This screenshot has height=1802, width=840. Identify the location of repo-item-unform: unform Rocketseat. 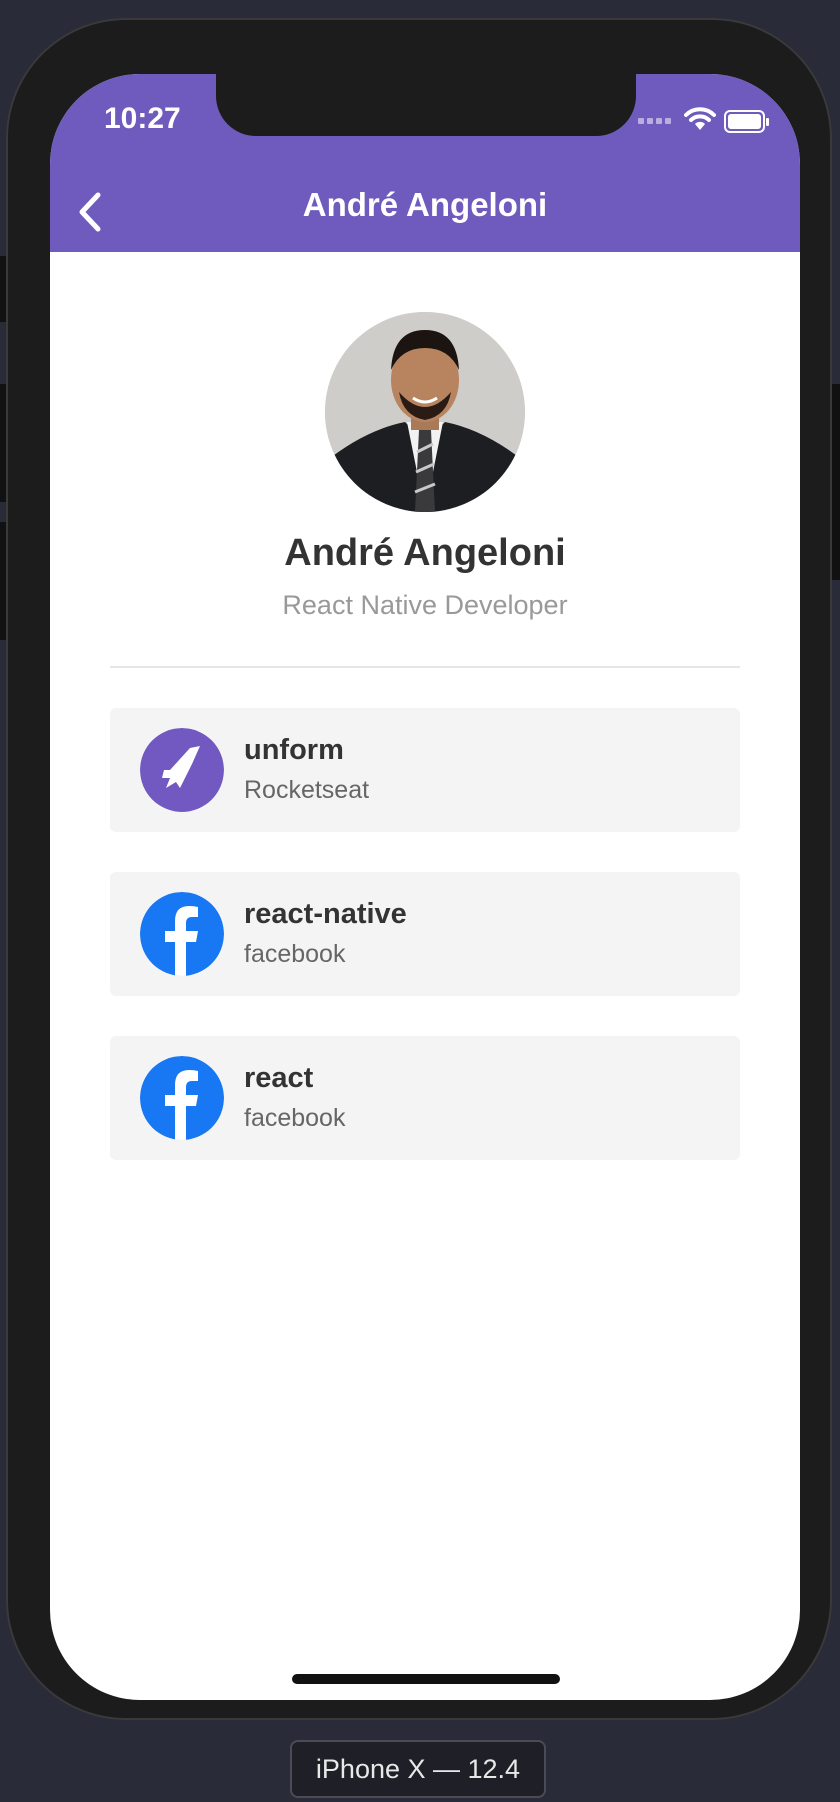
(425, 770).